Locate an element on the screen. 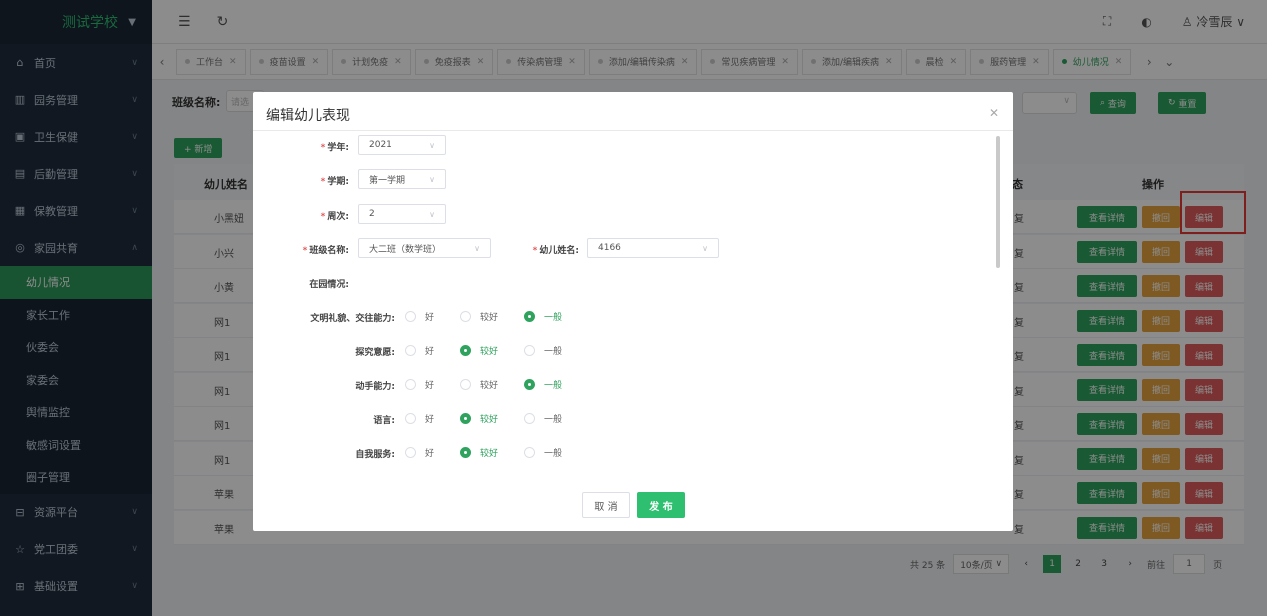 This screenshot has width=1267, height=616. criterion-label: 文明礼貌、交往能力: is located at coordinates (352, 319).